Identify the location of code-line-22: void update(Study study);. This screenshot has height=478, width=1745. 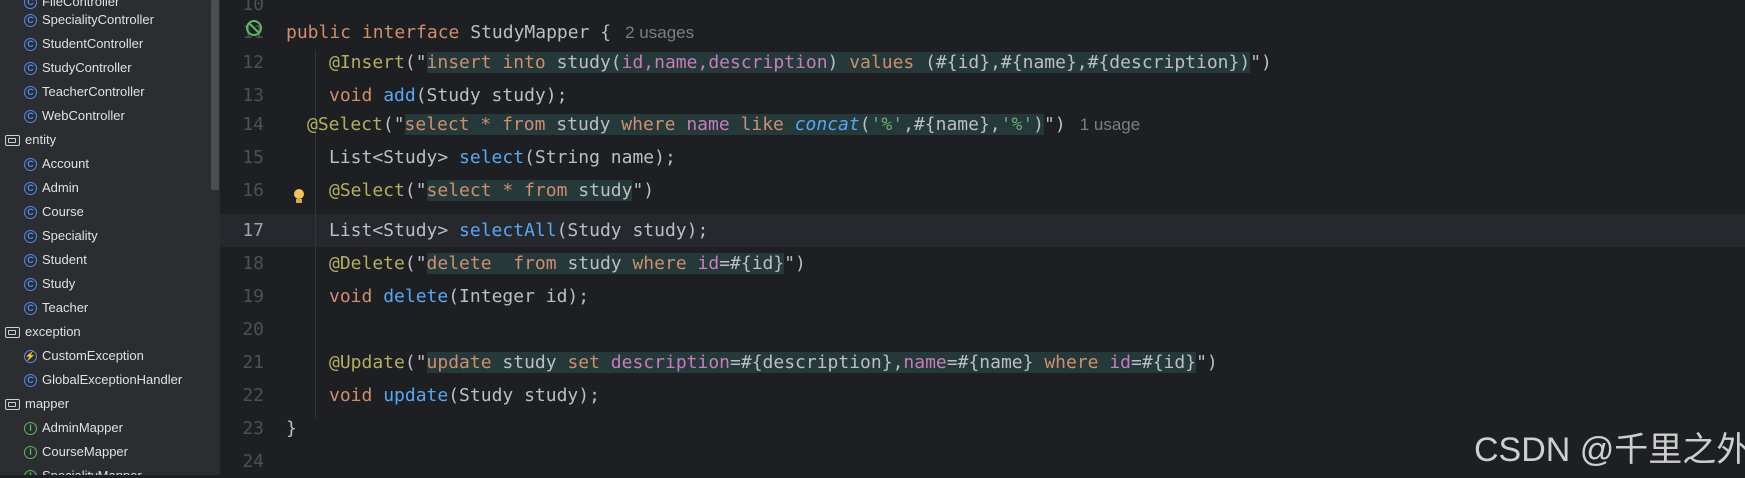
(464, 395).